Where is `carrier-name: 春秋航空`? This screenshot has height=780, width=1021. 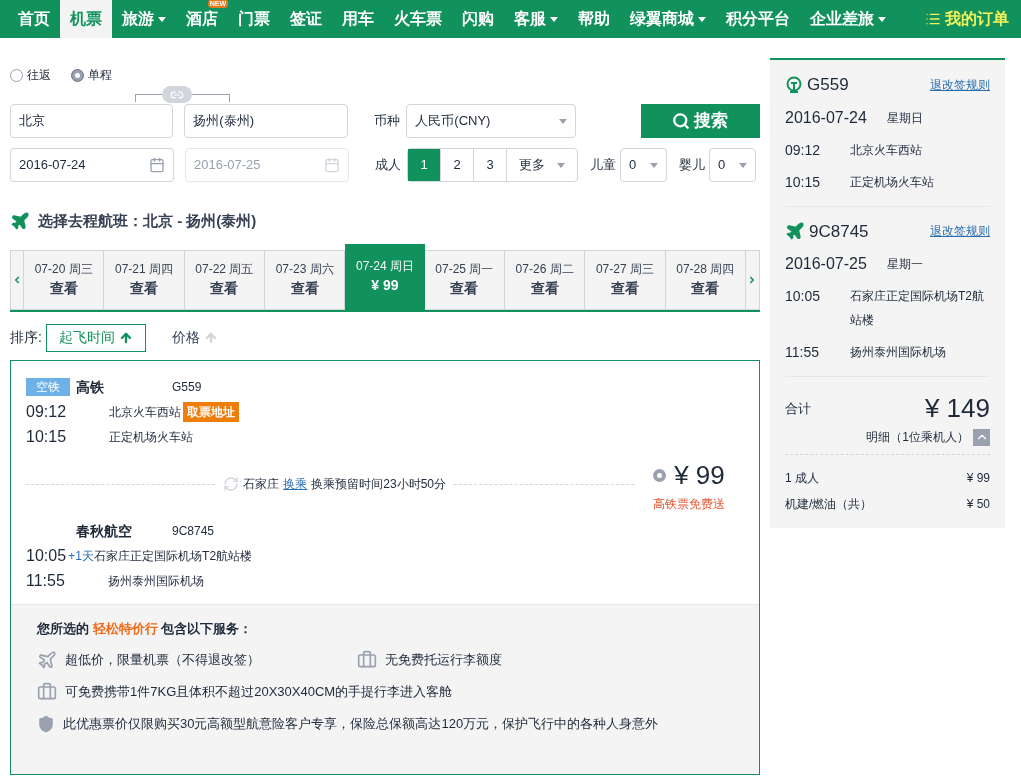
carrier-name: 春秋航空 is located at coordinates (104, 531).